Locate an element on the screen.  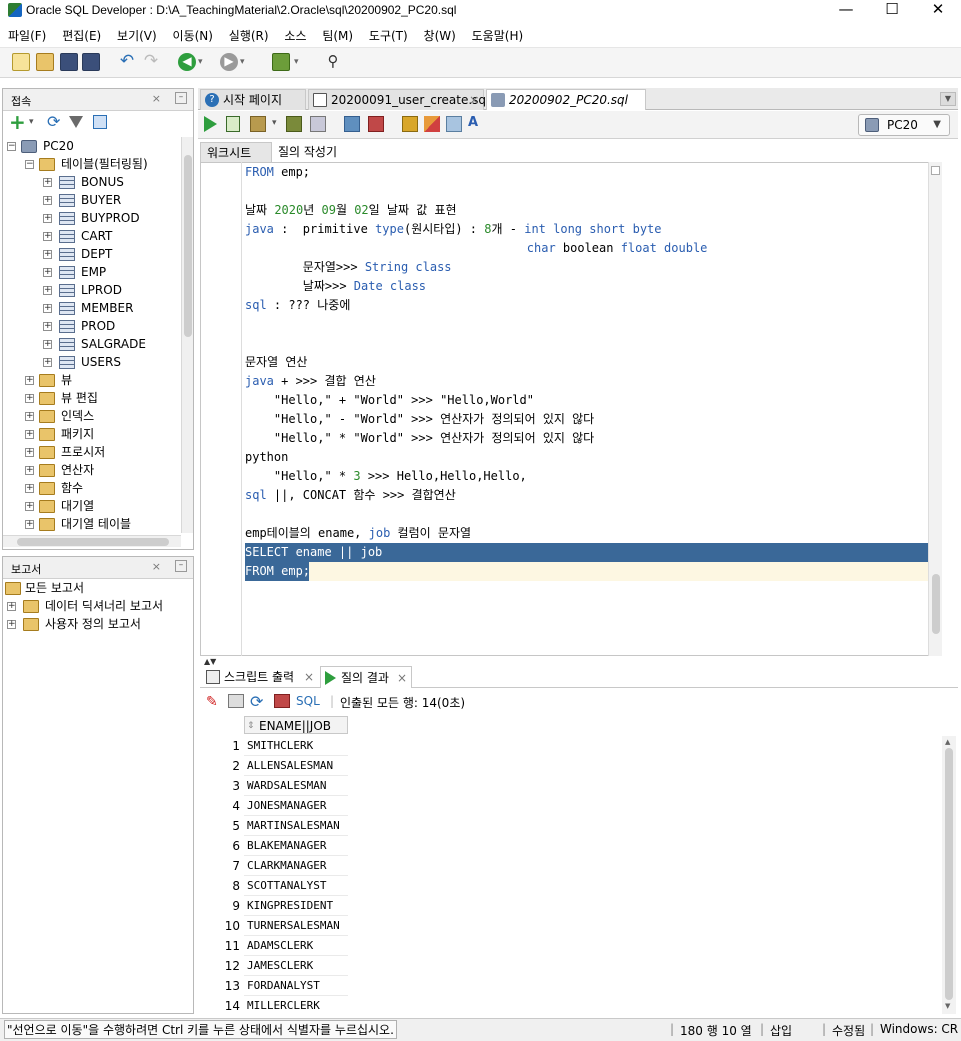
split-icon is located at coordinates (935, 170).